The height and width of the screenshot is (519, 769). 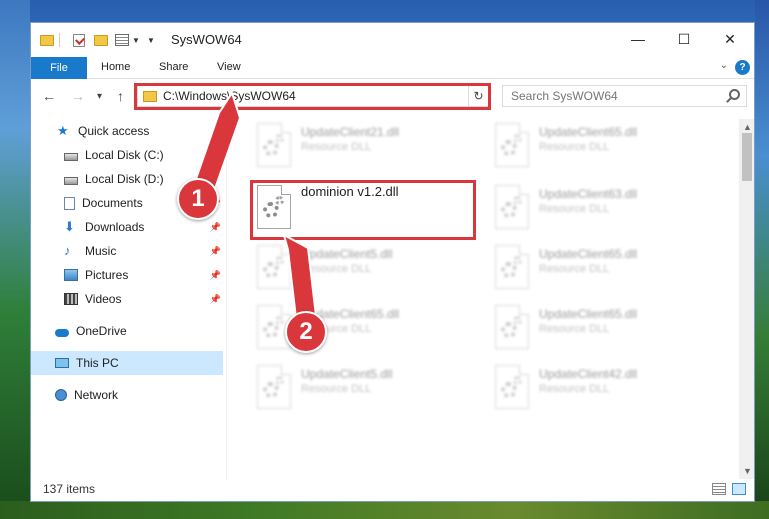 I want to click on callout-number-2: 2, so click(x=306, y=332).